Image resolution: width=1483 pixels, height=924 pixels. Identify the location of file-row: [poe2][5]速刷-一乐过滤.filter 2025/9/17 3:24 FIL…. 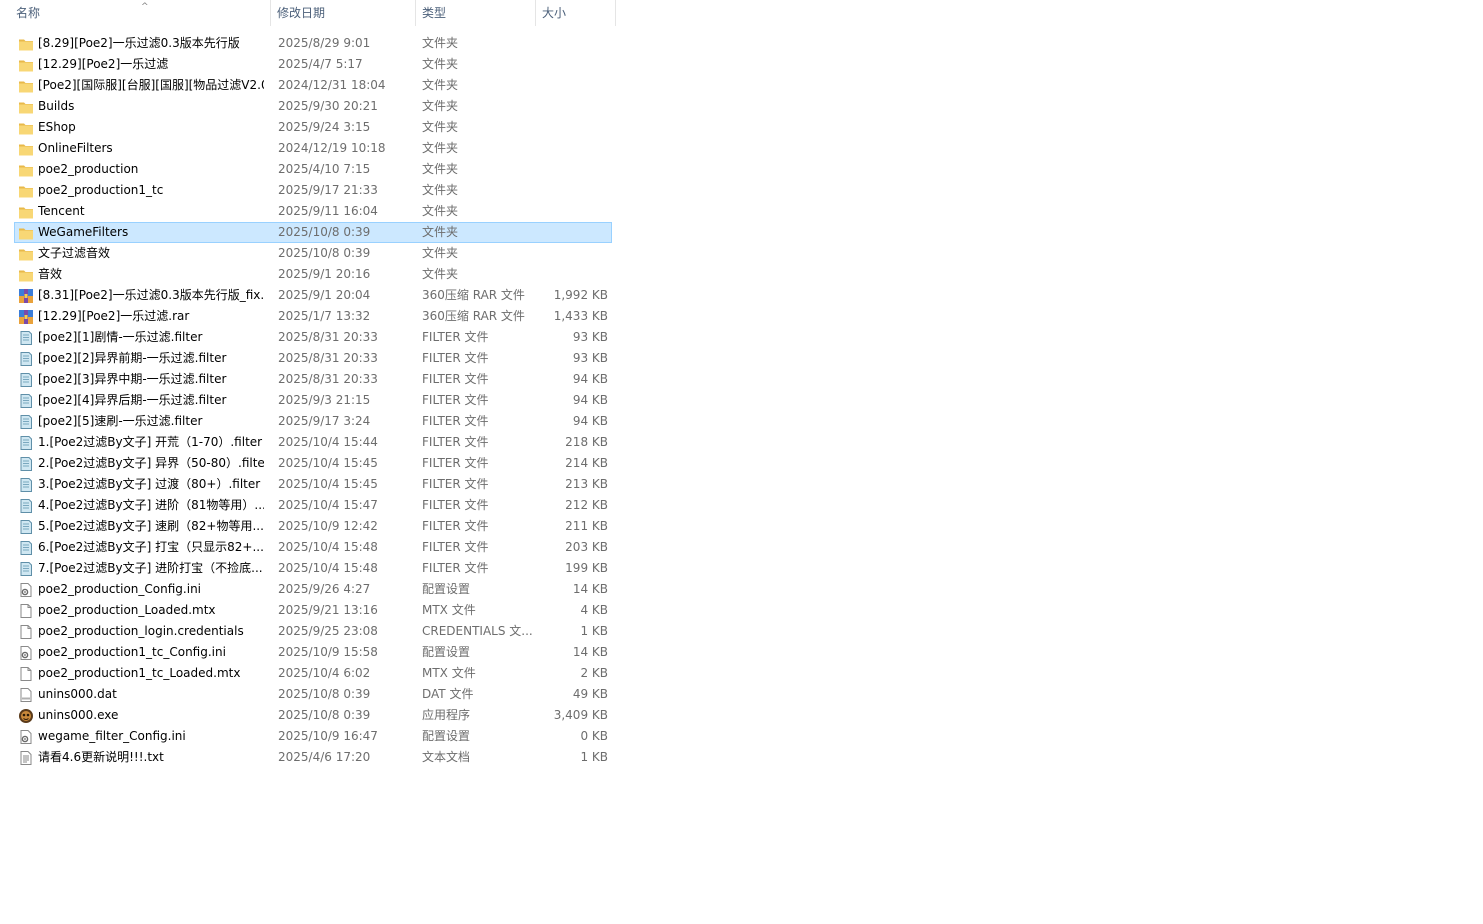
(313, 421).